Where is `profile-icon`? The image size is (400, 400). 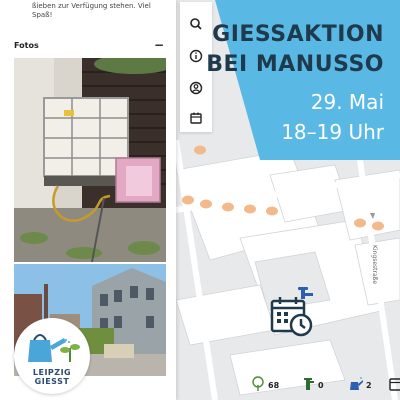
profile-icon is located at coordinates (196, 88).